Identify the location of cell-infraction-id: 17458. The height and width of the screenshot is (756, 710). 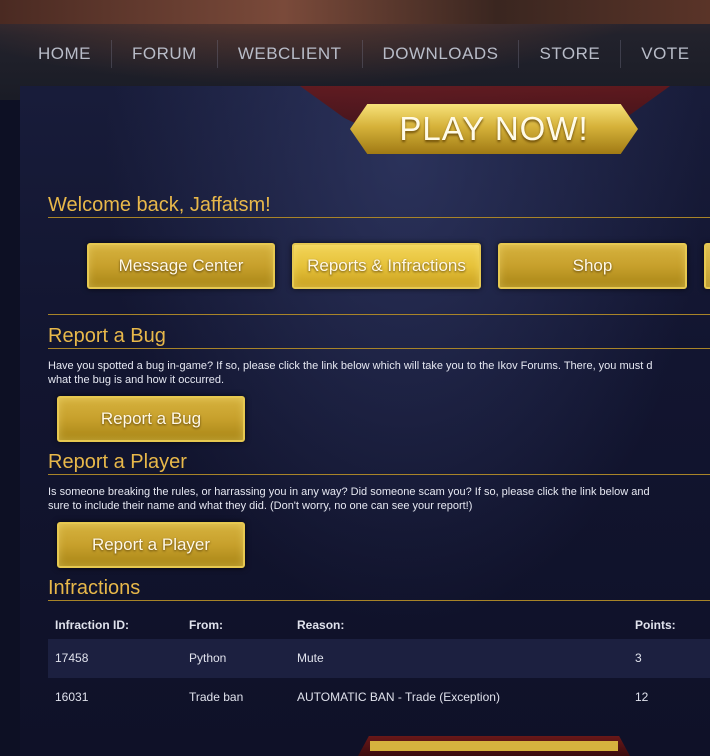
(72, 658).